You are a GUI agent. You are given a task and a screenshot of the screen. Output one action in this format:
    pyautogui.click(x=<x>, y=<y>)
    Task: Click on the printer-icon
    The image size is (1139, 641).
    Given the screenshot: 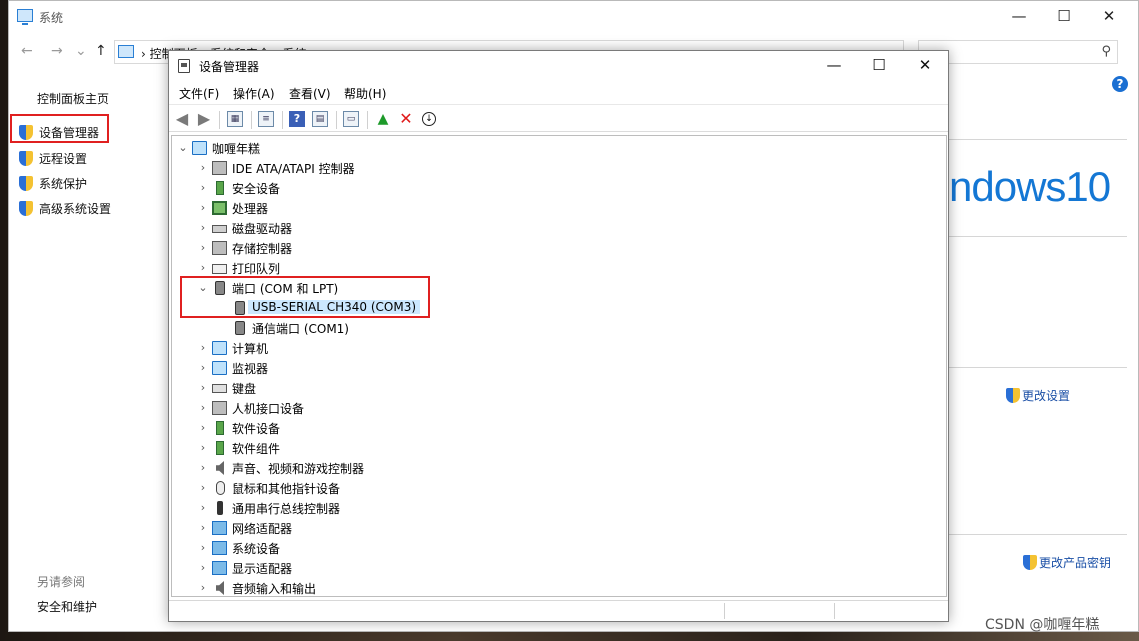 What is the action you would take?
    pyautogui.click(x=219, y=269)
    